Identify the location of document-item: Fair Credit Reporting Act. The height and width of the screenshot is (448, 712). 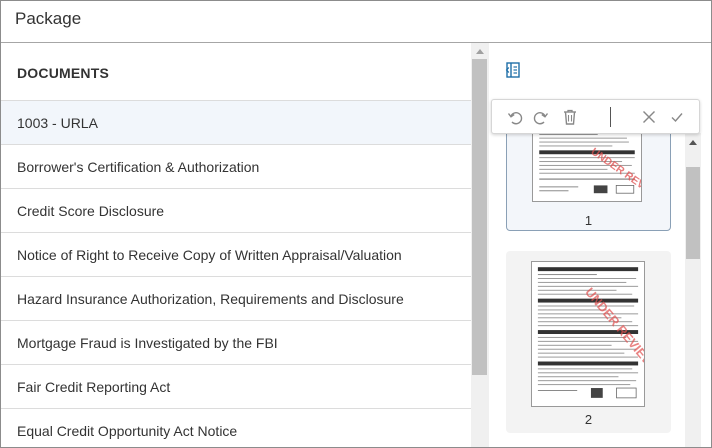
(236, 387).